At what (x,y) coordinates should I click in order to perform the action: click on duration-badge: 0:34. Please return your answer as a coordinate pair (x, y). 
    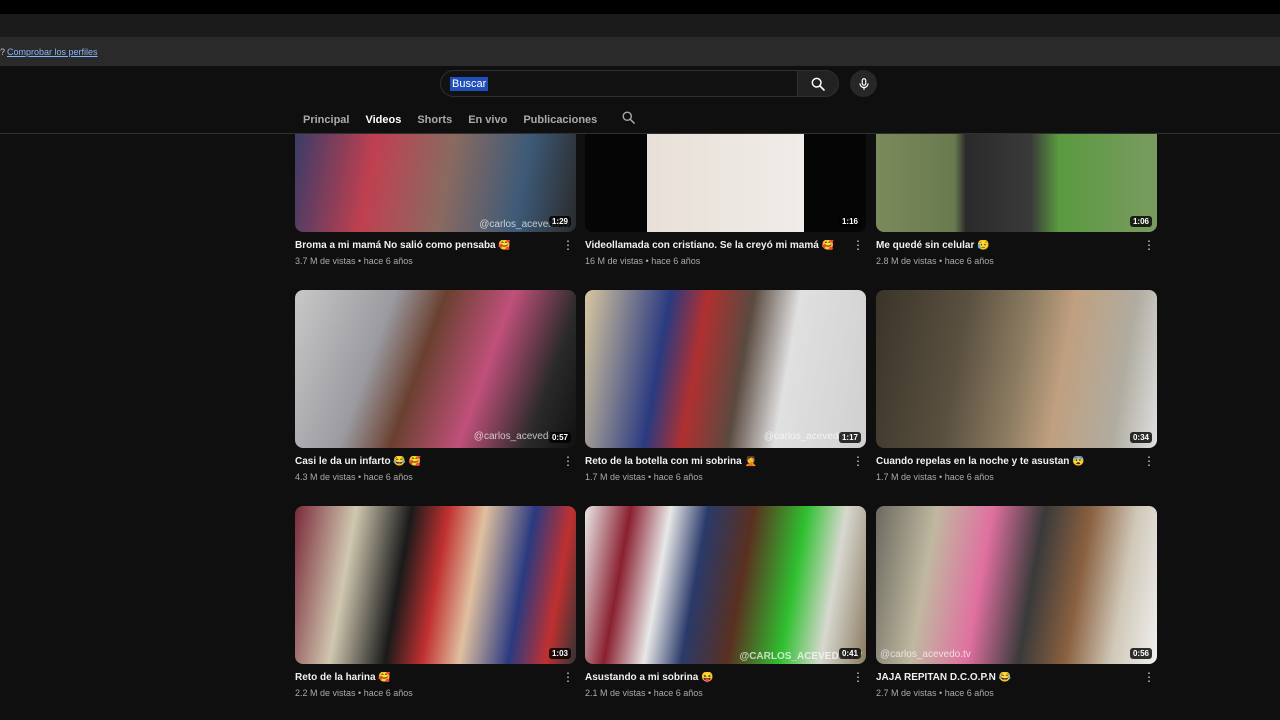
    Looking at the image, I should click on (1140, 437).